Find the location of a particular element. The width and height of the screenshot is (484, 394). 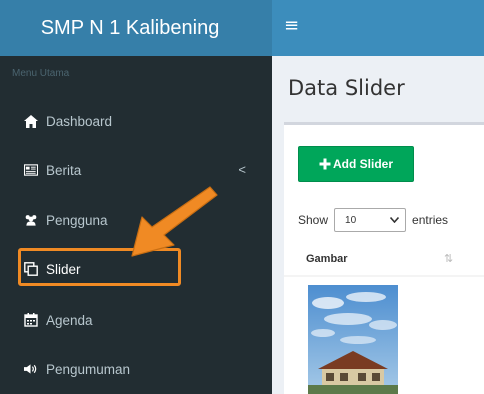

sort-icon: ⇅ is located at coordinates (448, 258).